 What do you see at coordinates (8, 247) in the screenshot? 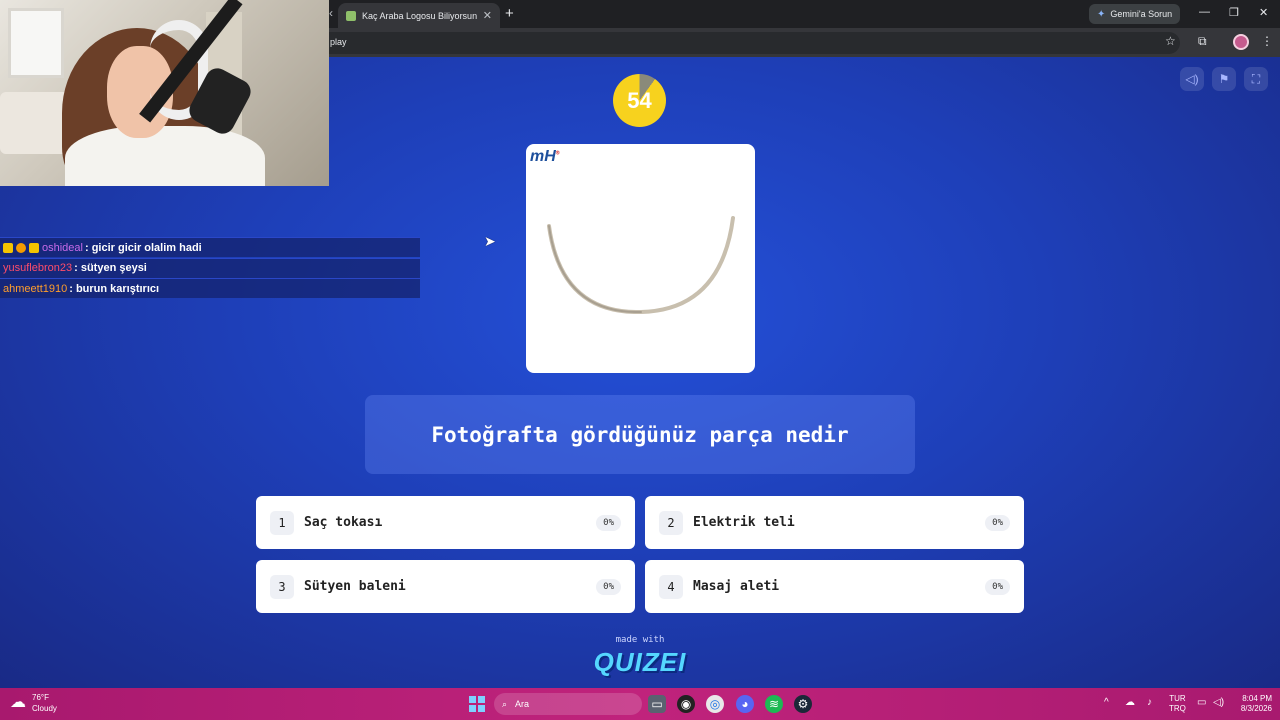
I see `crown-badge-icon` at bounding box center [8, 247].